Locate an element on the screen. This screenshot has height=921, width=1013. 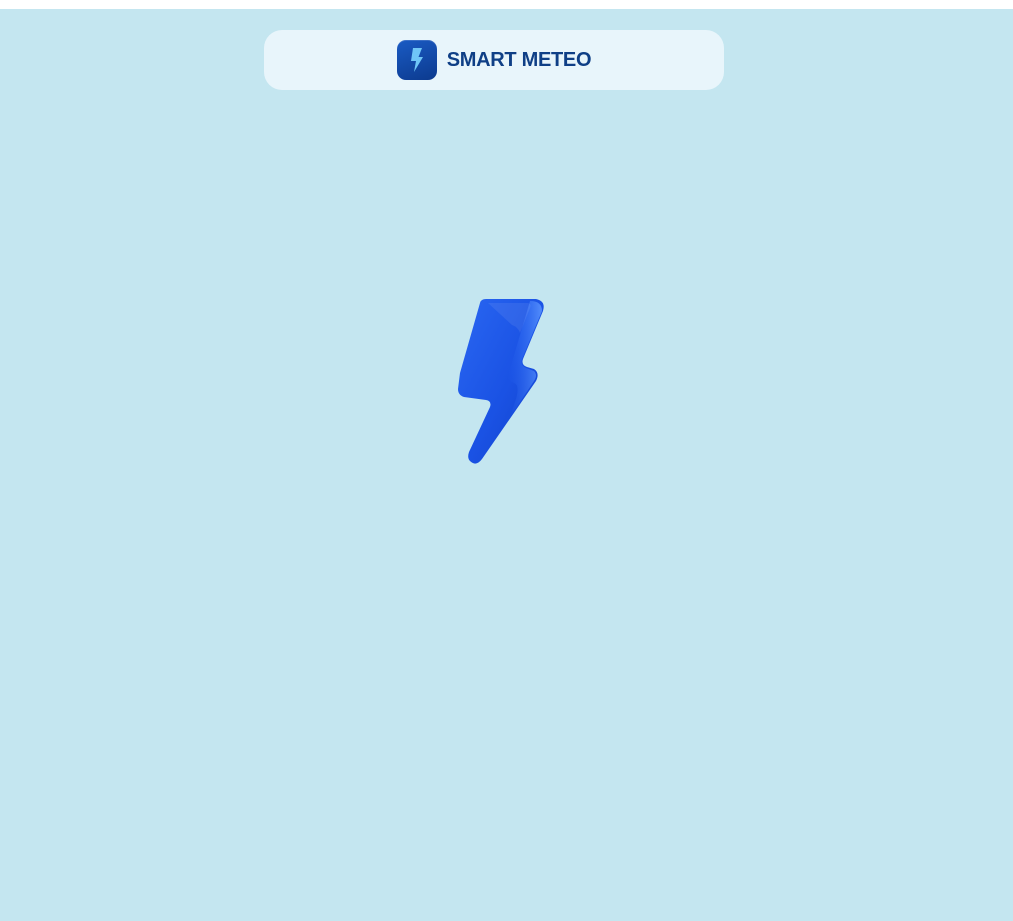
app-title: SMART METEO is located at coordinates (519, 60).